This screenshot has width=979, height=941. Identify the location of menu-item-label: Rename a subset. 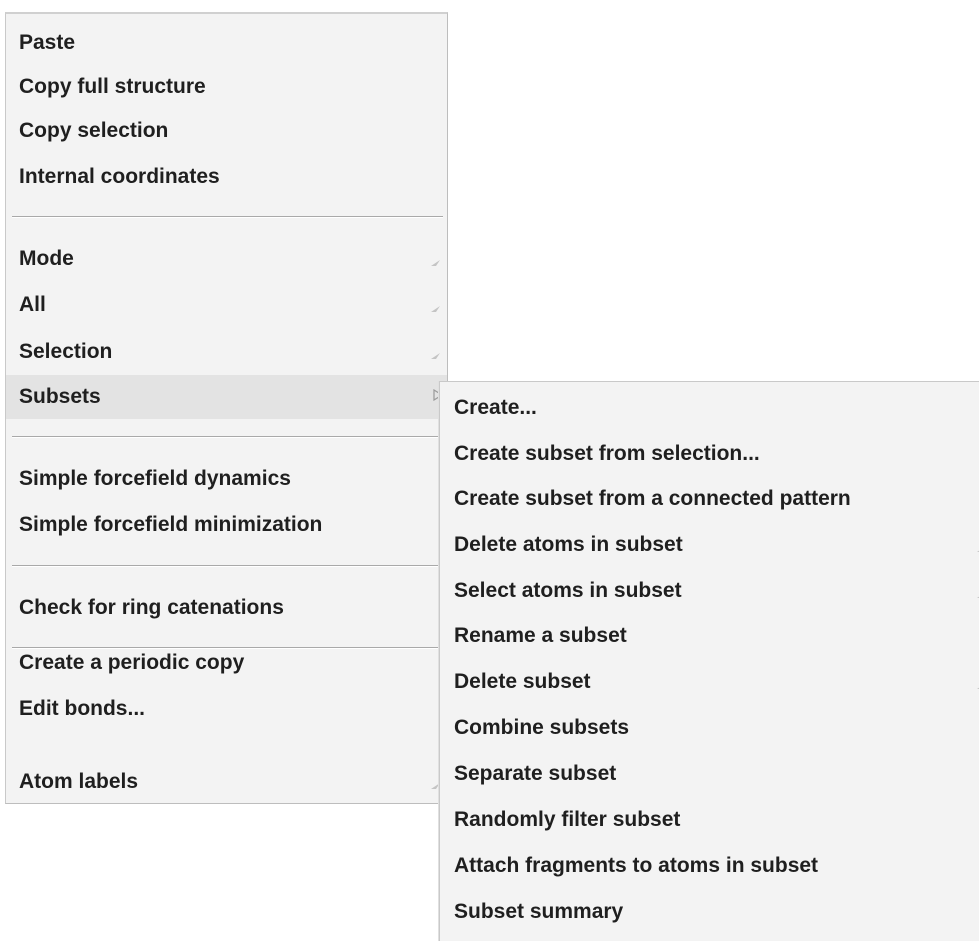
(540, 635).